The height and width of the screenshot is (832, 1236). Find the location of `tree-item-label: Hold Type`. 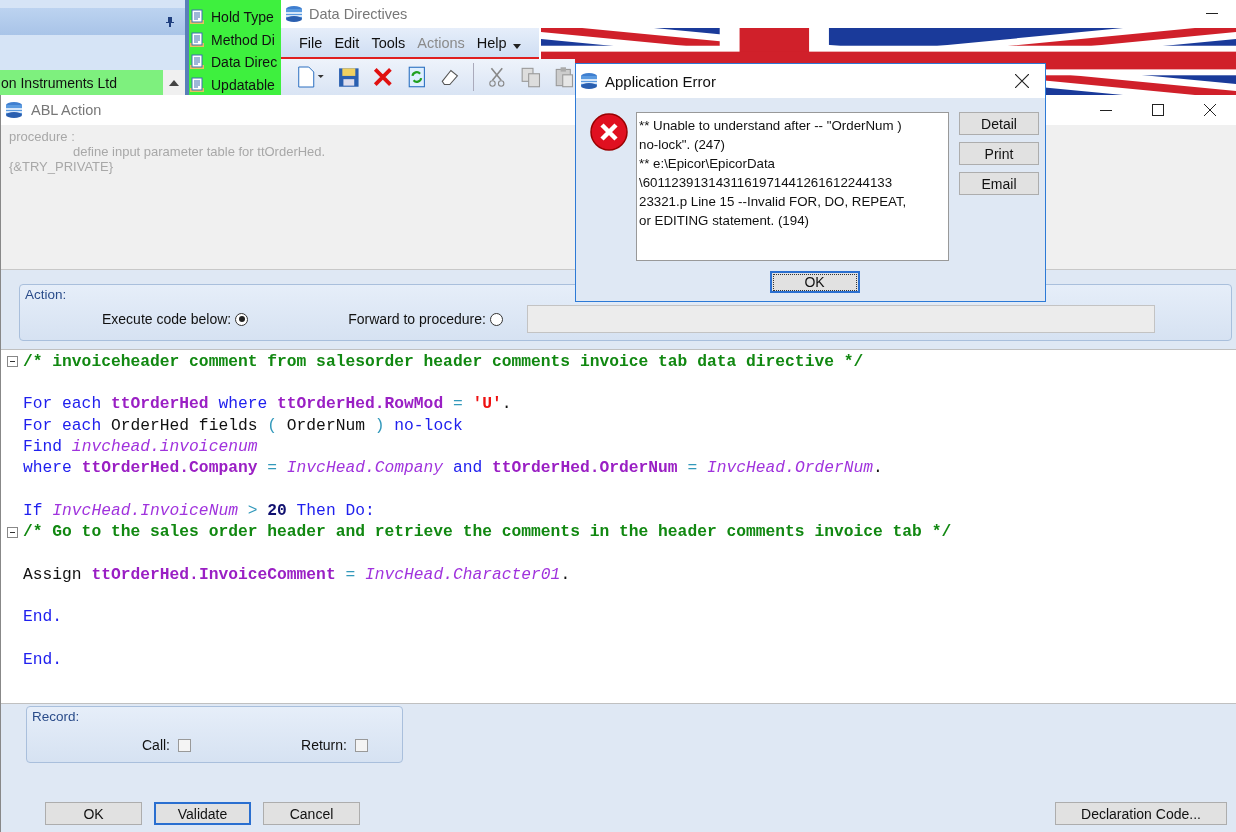

tree-item-label: Hold Type is located at coordinates (242, 17).